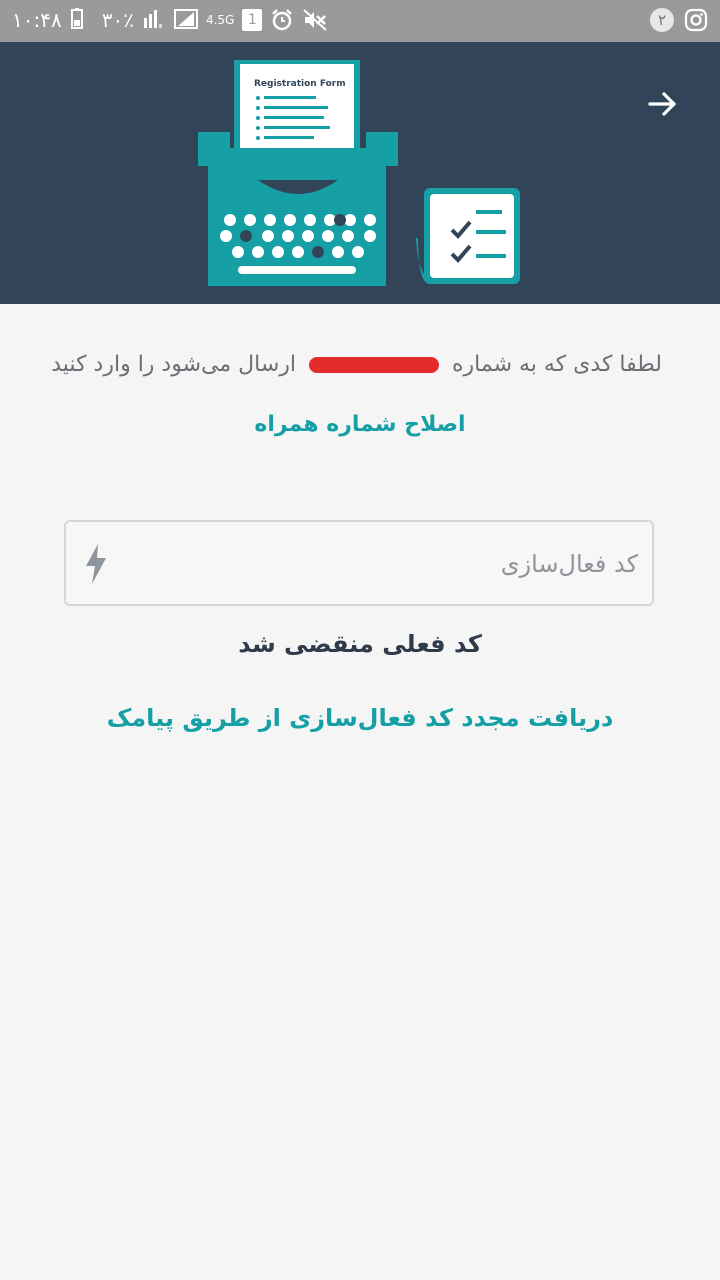  Describe the element at coordinates (679, 20) in the screenshot. I see `status-right: ۲` at that location.